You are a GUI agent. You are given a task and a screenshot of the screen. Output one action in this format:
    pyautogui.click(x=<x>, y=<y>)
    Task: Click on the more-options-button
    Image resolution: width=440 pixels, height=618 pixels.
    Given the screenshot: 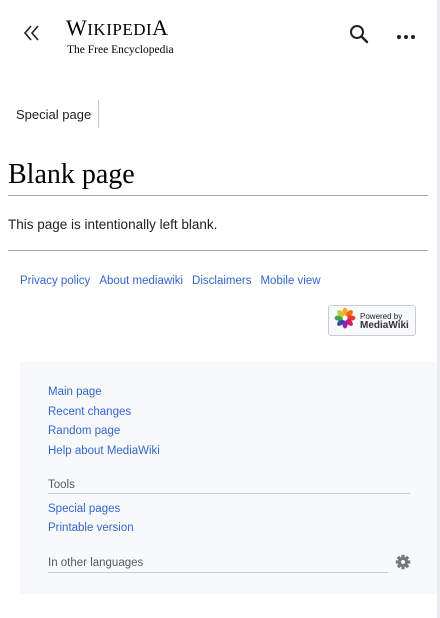 What is the action you would take?
    pyautogui.click(x=406, y=36)
    